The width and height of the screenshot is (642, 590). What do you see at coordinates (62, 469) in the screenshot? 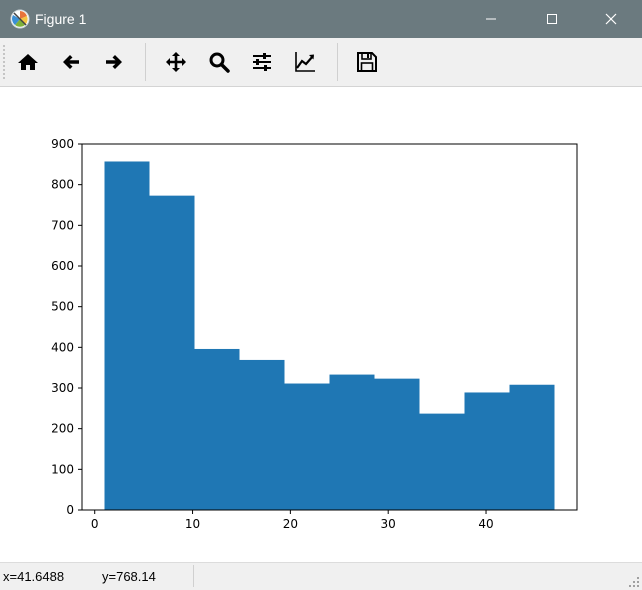
I see `y-tick-label: 100` at bounding box center [62, 469].